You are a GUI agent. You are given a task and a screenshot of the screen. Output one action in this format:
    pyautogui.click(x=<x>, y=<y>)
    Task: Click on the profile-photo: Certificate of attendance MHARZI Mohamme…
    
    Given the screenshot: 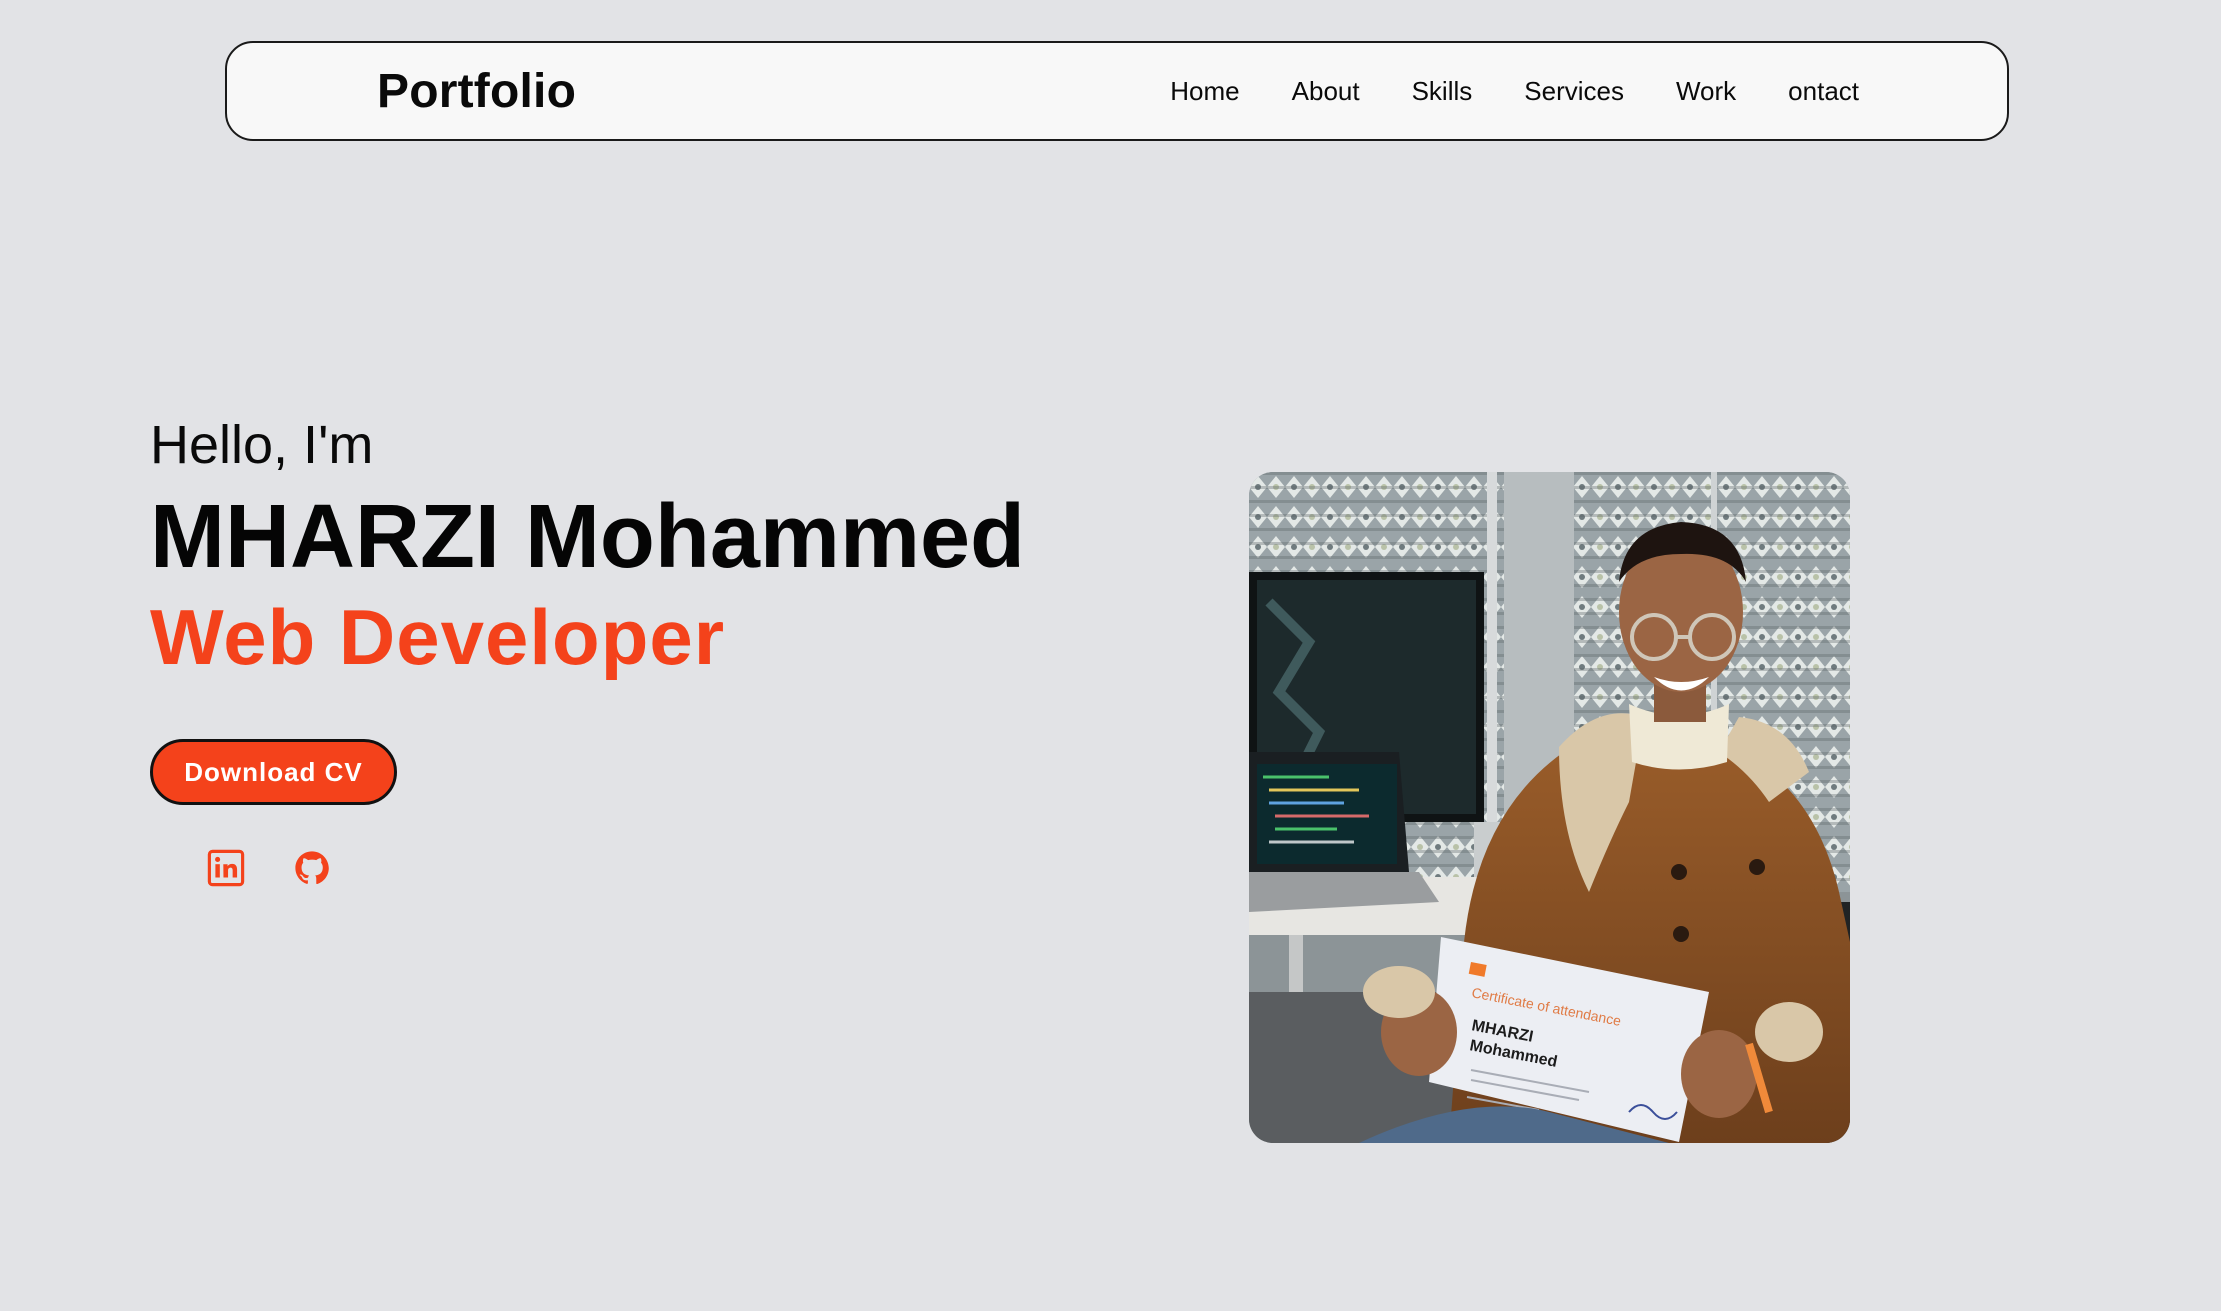 What is the action you would take?
    pyautogui.click(x=1549, y=807)
    